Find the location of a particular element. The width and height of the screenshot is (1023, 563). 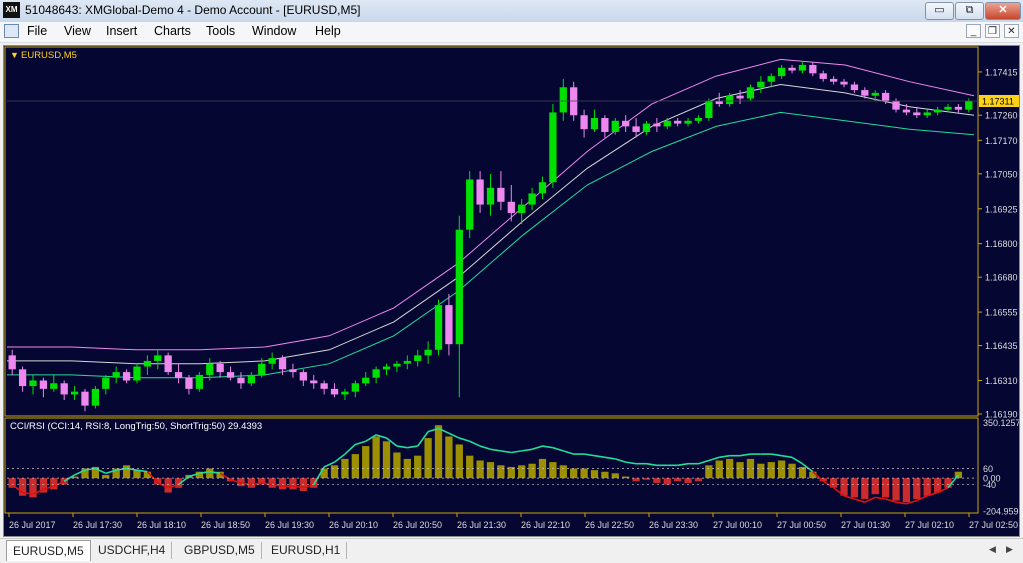

menu-charts: Charts is located at coordinates (172, 31).